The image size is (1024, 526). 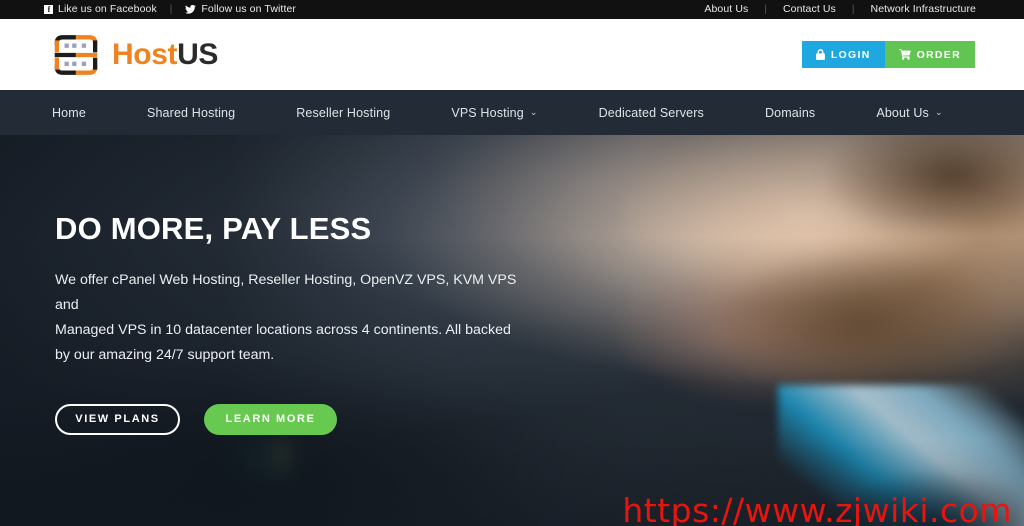 I want to click on logo-wordmark: HostUS, so click(x=165, y=54).